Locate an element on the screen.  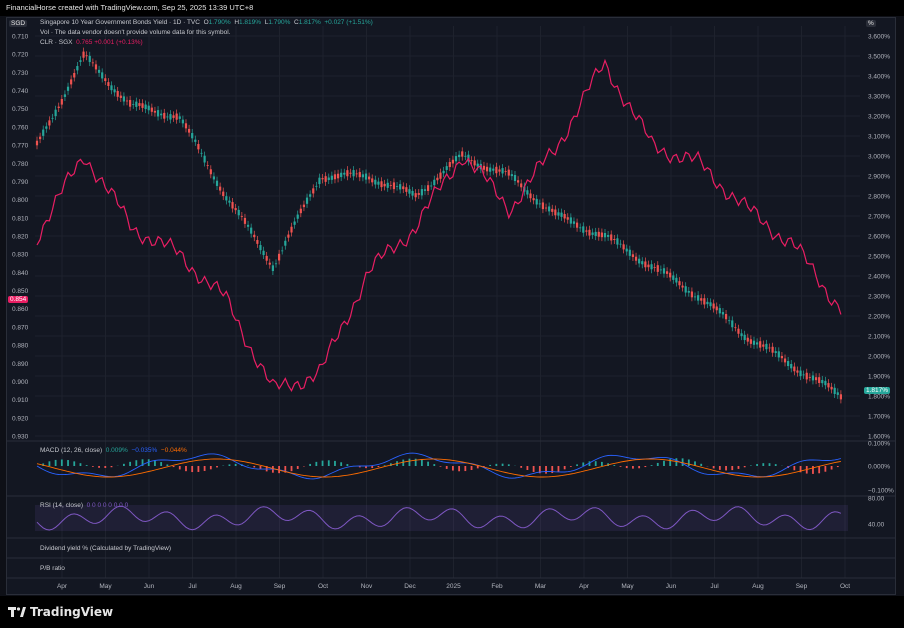
right-tick-label: 3.600% is located at coordinates (879, 37).